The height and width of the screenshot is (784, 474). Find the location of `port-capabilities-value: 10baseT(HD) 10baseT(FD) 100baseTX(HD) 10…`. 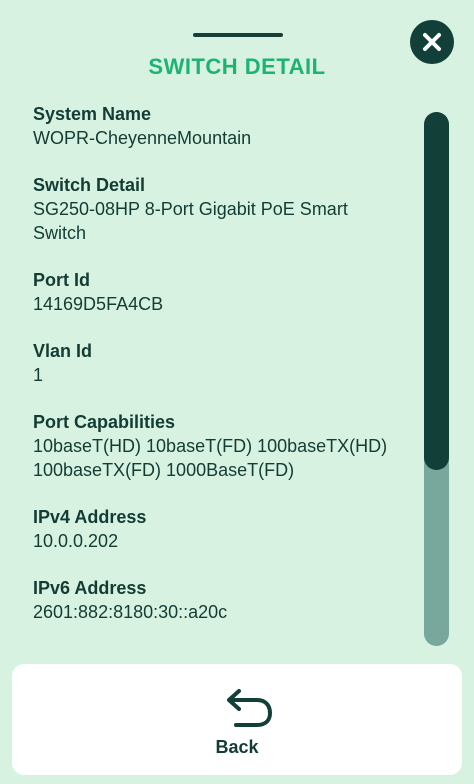

port-capabilities-value: 10baseT(HD) 10baseT(FD) 100baseTX(HD) 10… is located at coordinates (210, 458).